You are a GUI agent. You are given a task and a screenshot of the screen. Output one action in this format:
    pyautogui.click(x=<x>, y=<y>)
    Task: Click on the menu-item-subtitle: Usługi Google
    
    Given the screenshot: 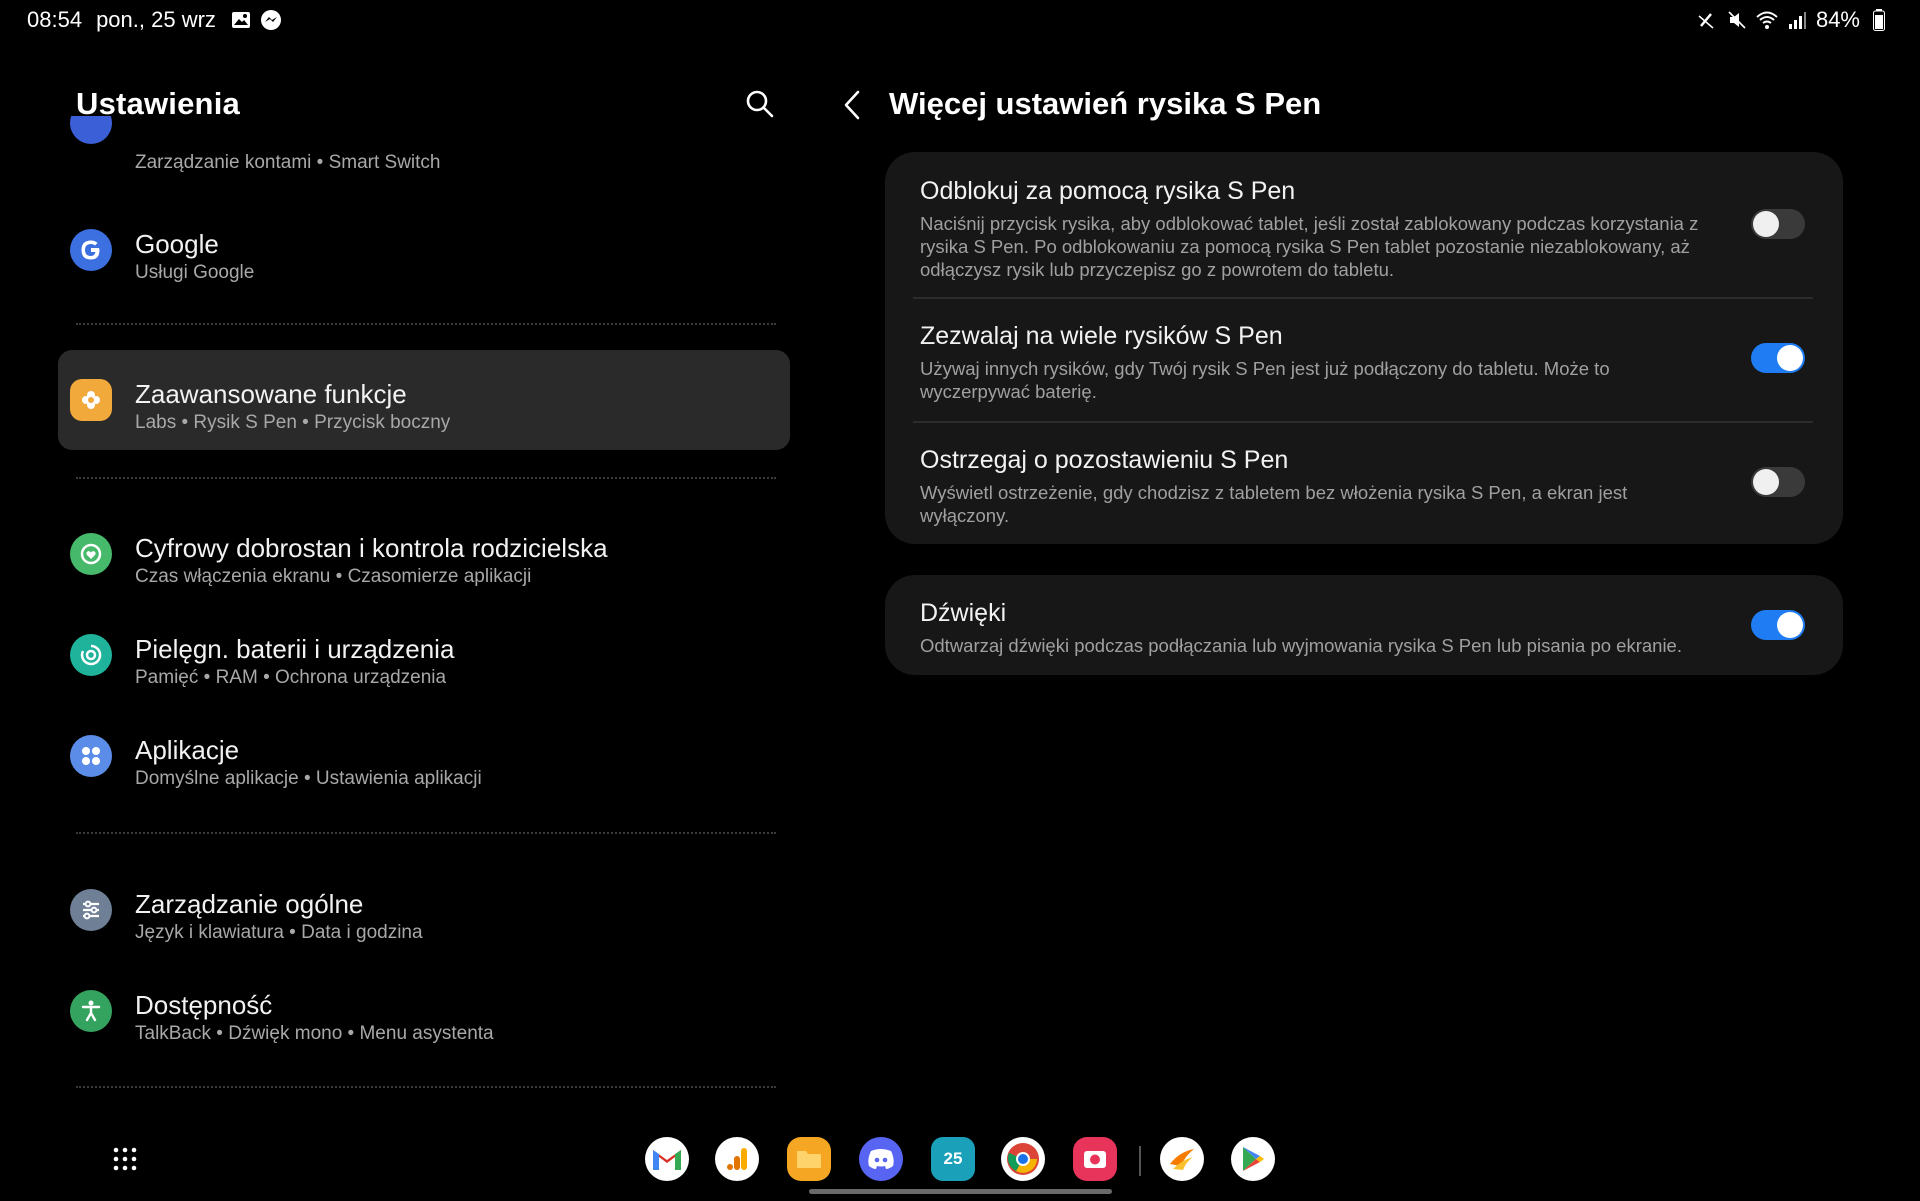 What is the action you would take?
    pyautogui.click(x=195, y=272)
    